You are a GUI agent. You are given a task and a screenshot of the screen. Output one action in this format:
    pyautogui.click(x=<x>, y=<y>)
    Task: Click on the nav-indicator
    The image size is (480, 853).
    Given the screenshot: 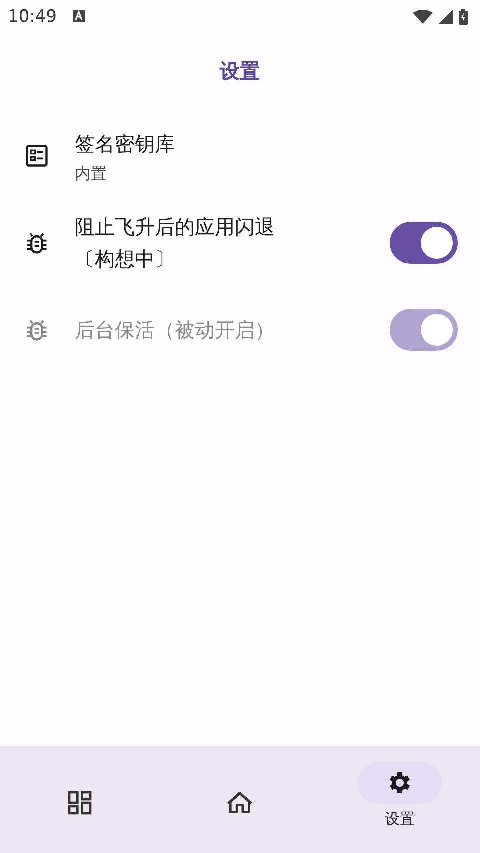 What is the action you would take?
    pyautogui.click(x=400, y=783)
    